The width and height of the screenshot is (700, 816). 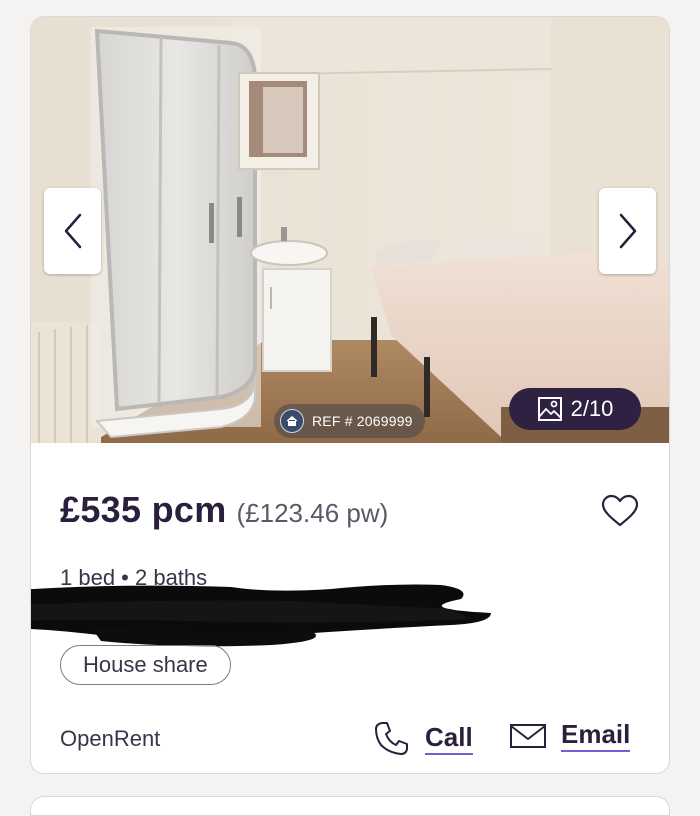 I want to click on property-type-tag: House share, so click(x=145, y=665).